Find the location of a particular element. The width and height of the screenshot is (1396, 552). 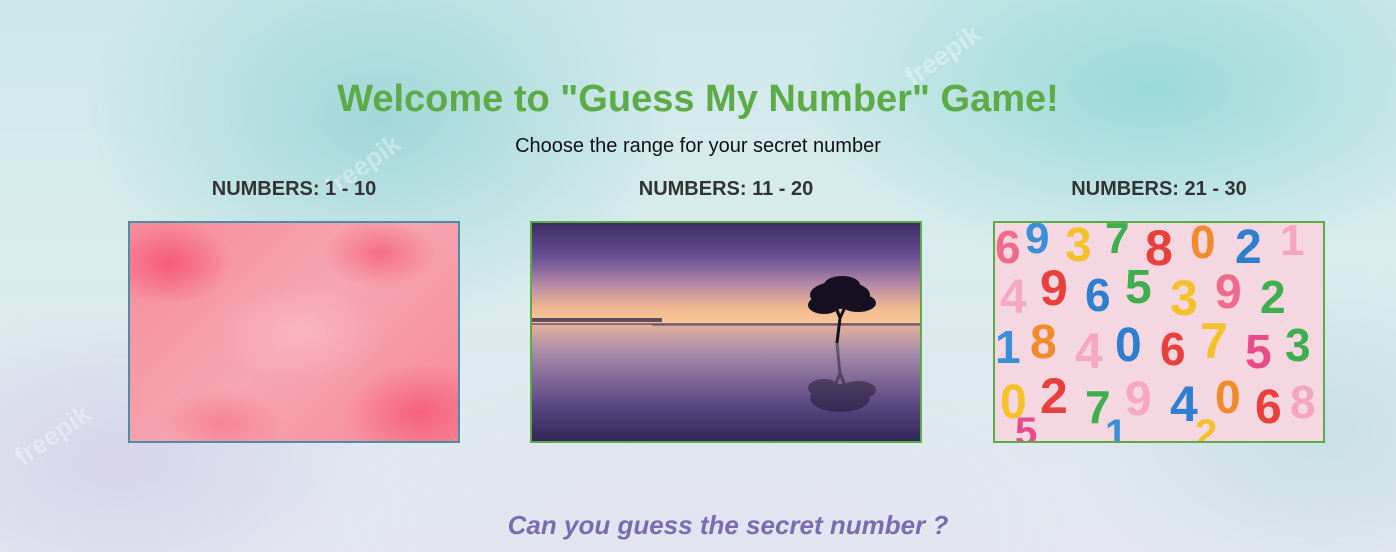

range-label-11-20: NUMBERS: 11 - 20 is located at coordinates (726, 189).